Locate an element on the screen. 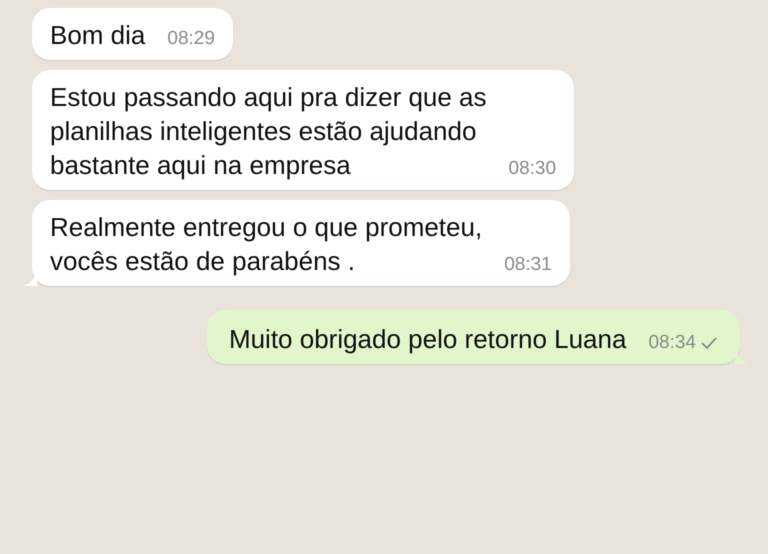 The height and width of the screenshot is (554, 768). message-text: Estou passando aqui pra dizer que as planilhas inteligentes estão ajudando bastante aqui na empresa is located at coordinates (268, 131).